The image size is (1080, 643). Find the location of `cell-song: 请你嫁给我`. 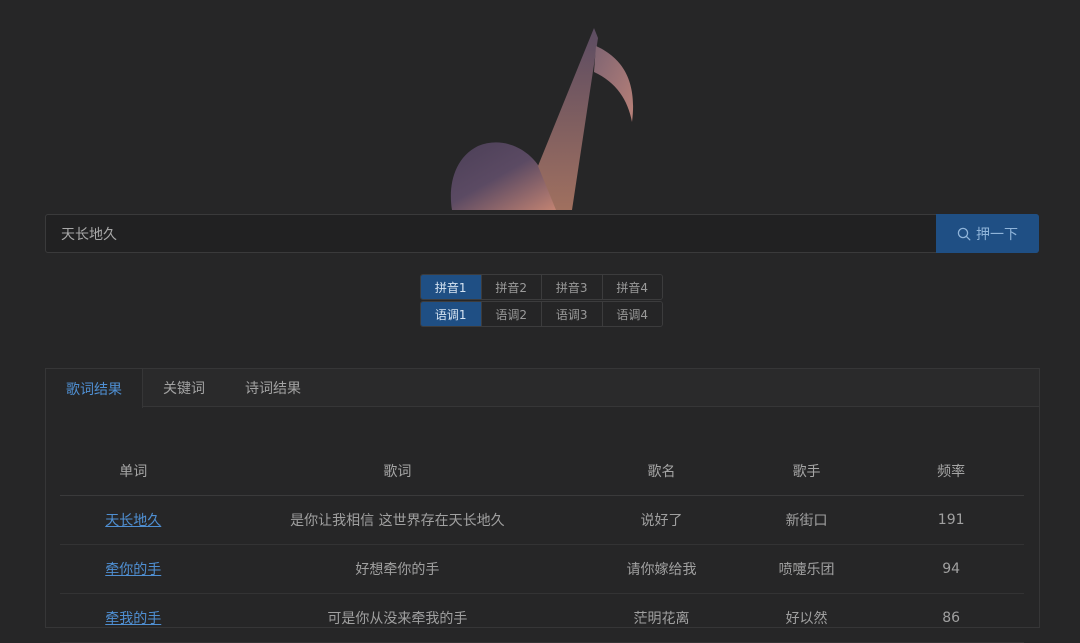

cell-song: 请你嫁给我 is located at coordinates (661, 569).